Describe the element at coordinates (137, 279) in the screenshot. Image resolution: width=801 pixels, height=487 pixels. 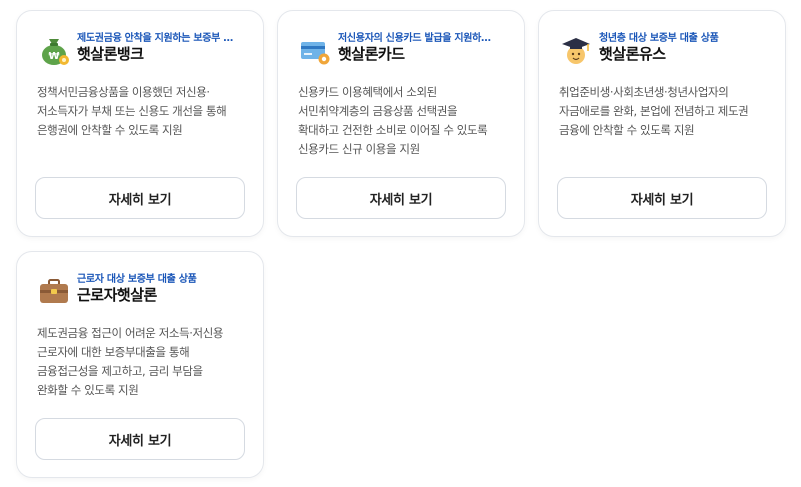
I see `card-subtitle: 근로자 대상 보증부 대출 상품` at that location.